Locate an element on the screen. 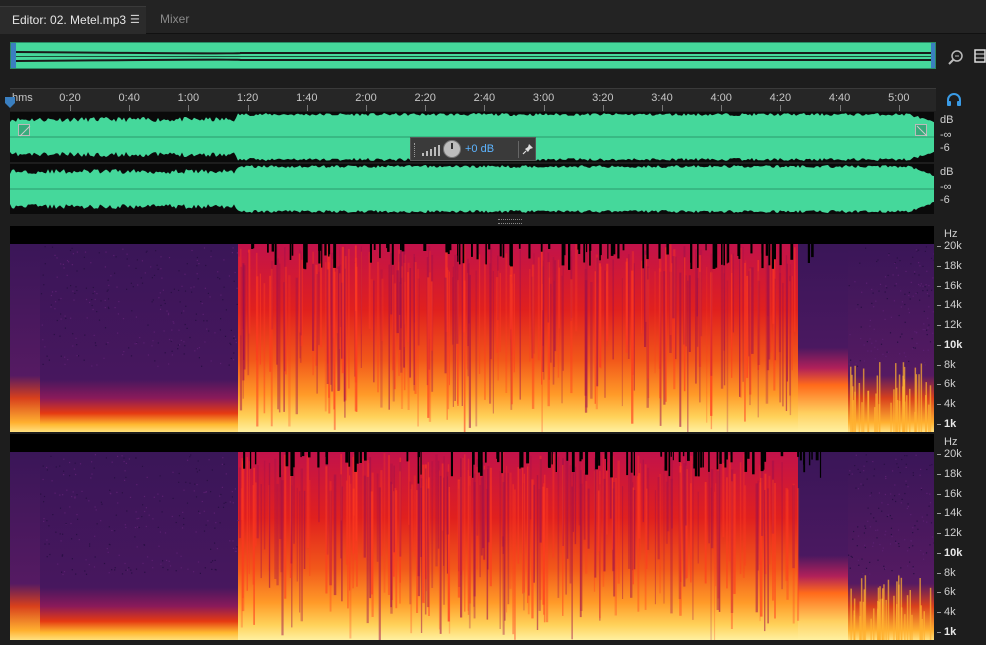  overview-right-handle is located at coordinates (933, 55).